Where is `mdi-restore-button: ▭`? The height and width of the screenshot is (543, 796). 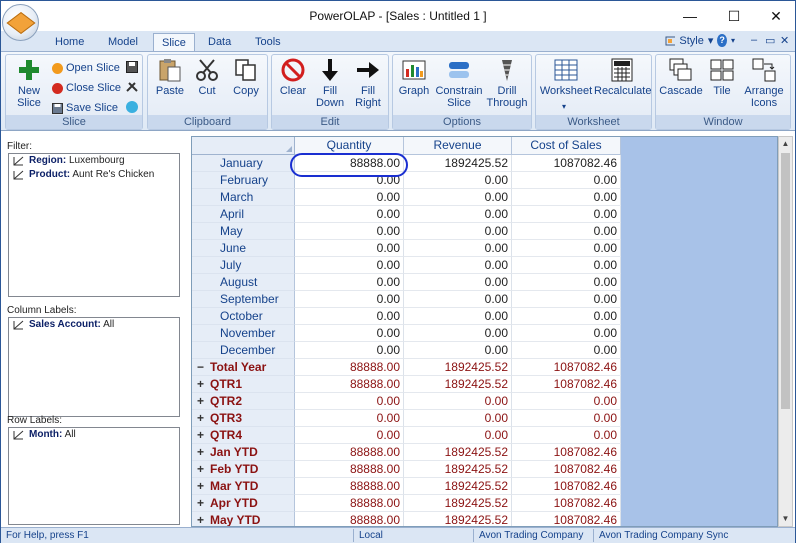
mdi-restore-button: ▭ is located at coordinates (770, 40).